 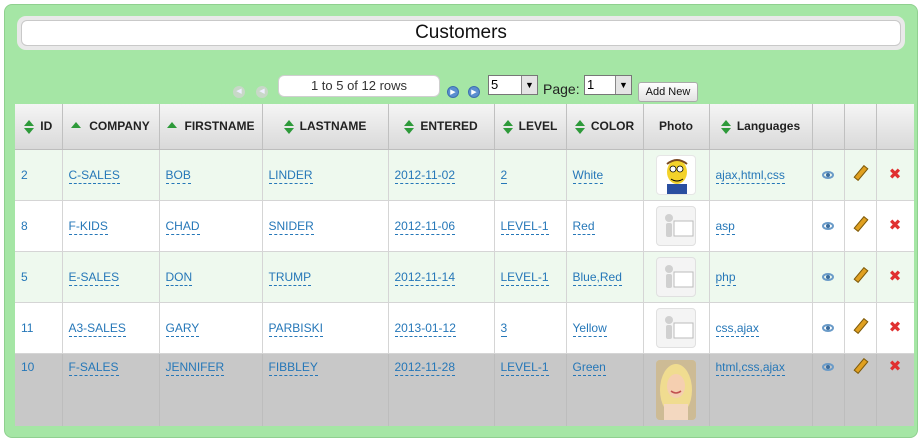 I want to click on cell-entered: 2012-11-06, so click(x=441, y=226).